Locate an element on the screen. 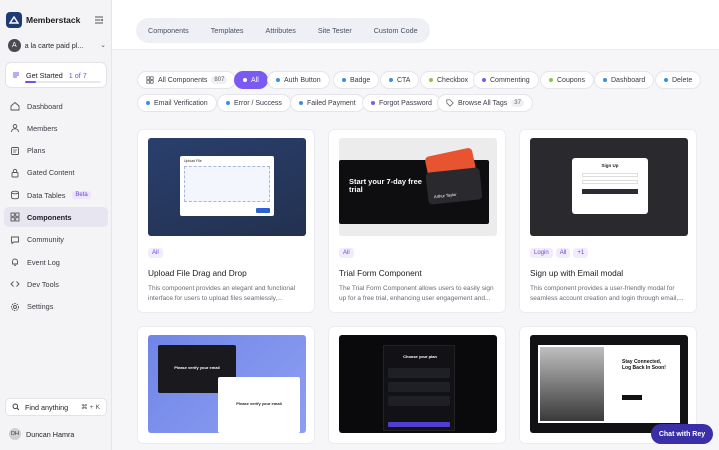 This screenshot has width=719, height=450. tab-templates: Templates is located at coordinates (227, 30).